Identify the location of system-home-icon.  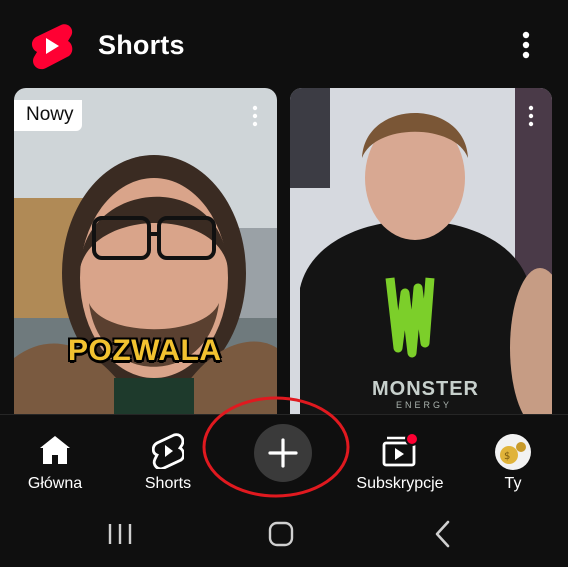
(281, 534).